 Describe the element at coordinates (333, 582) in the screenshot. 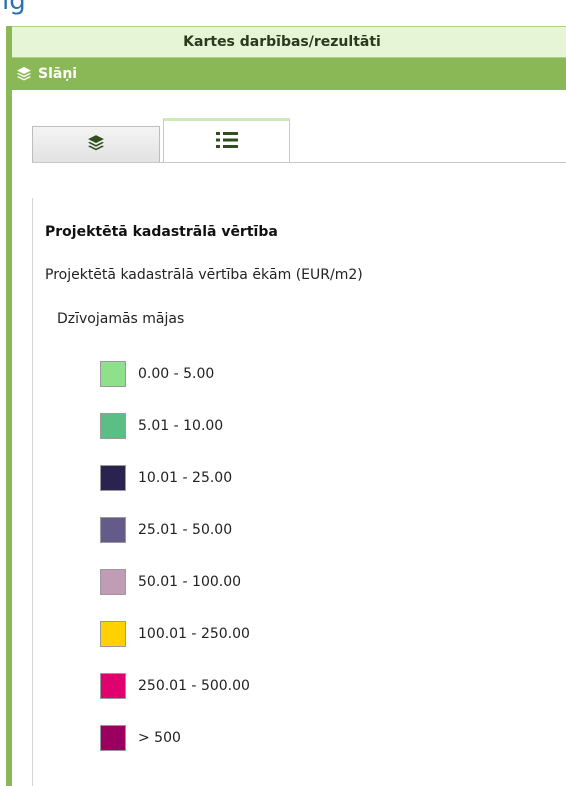

I see `legend-item: 50.01 - 100.00` at that location.